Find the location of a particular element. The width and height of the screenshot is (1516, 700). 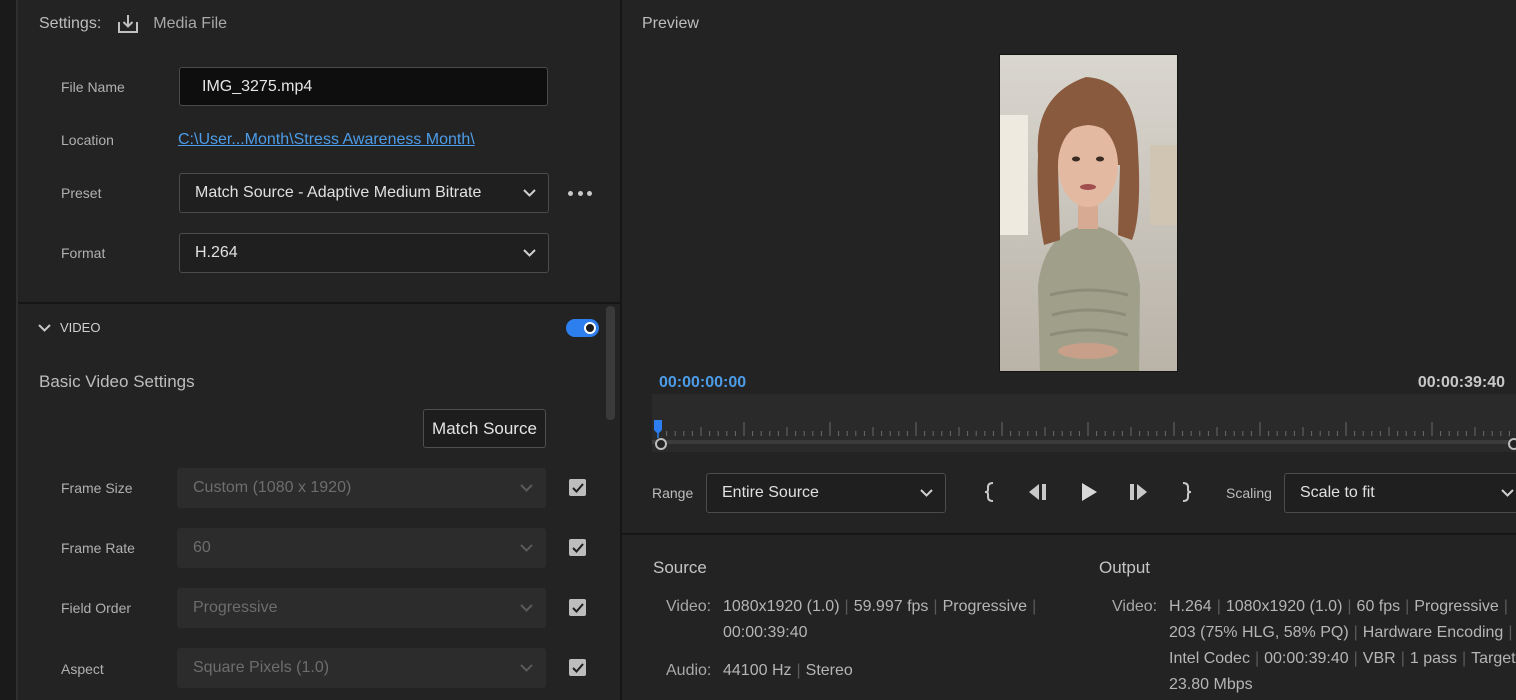

aspect-value: Square Pixels (1.0) is located at coordinates (261, 667).